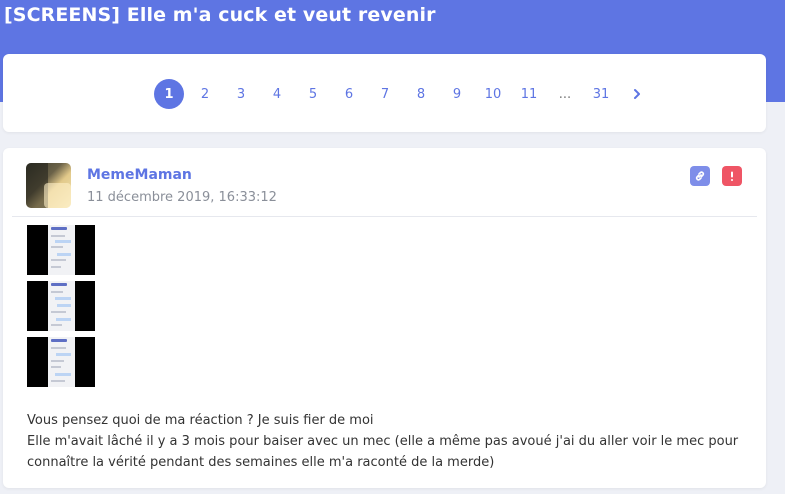  What do you see at coordinates (313, 94) in the screenshot?
I see `page-5: 5` at bounding box center [313, 94].